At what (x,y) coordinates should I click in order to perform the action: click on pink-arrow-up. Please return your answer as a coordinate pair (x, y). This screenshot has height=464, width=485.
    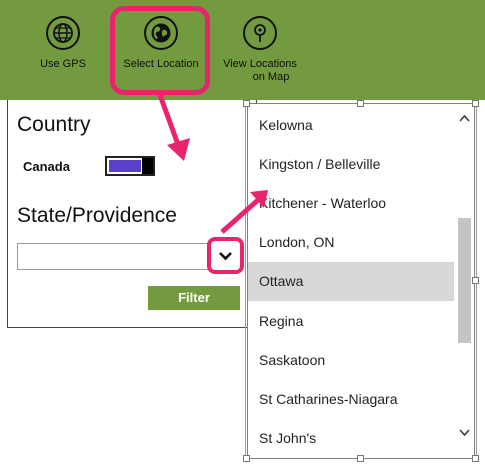
    Looking at the image, I should click on (240, 216).